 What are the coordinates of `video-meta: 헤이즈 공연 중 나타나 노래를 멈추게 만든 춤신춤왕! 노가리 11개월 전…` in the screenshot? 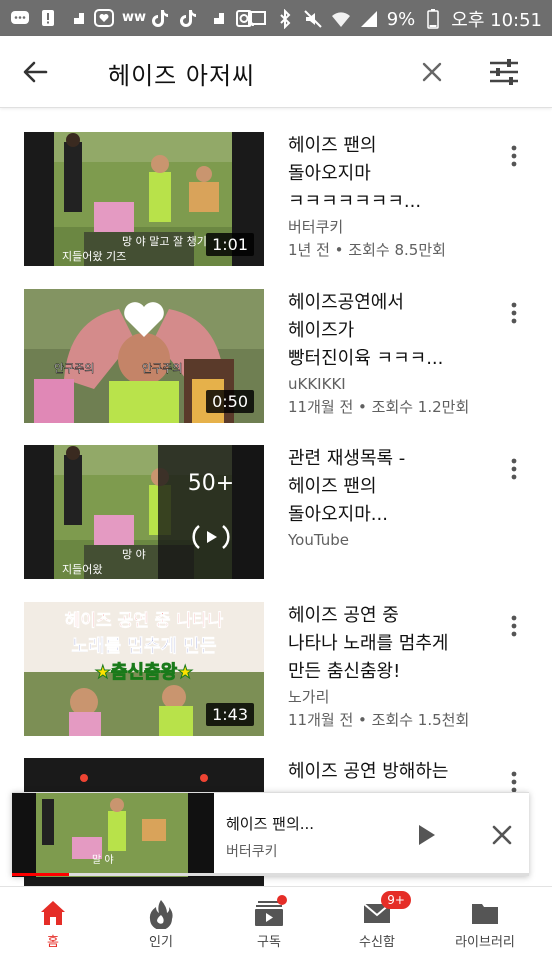 It's located at (398, 667).